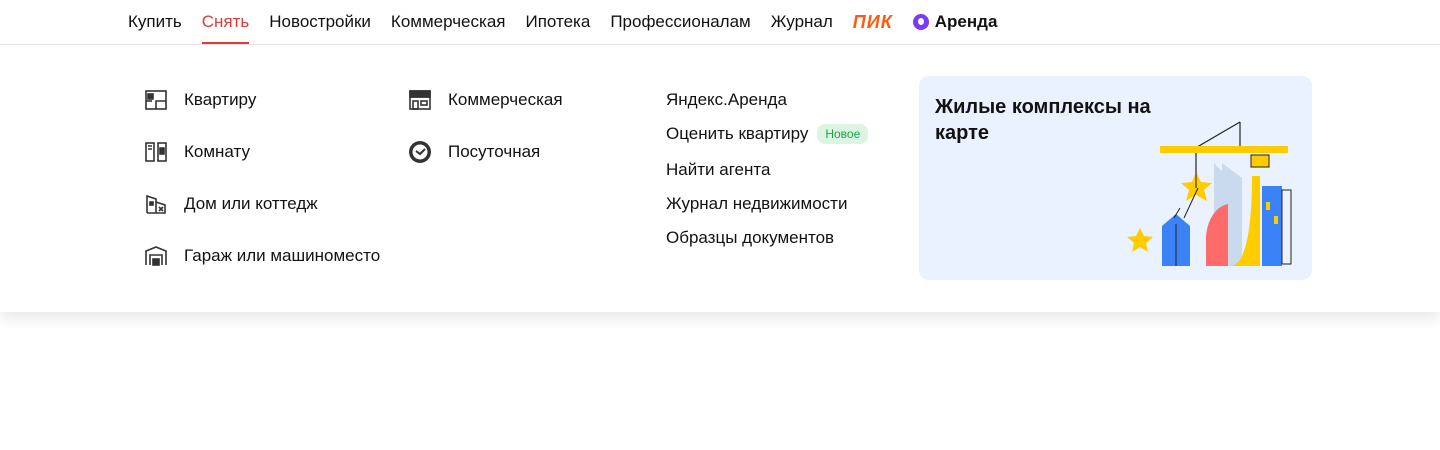 Image resolution: width=1440 pixels, height=450 pixels. I want to click on link-label: Образцы документов, so click(750, 237).